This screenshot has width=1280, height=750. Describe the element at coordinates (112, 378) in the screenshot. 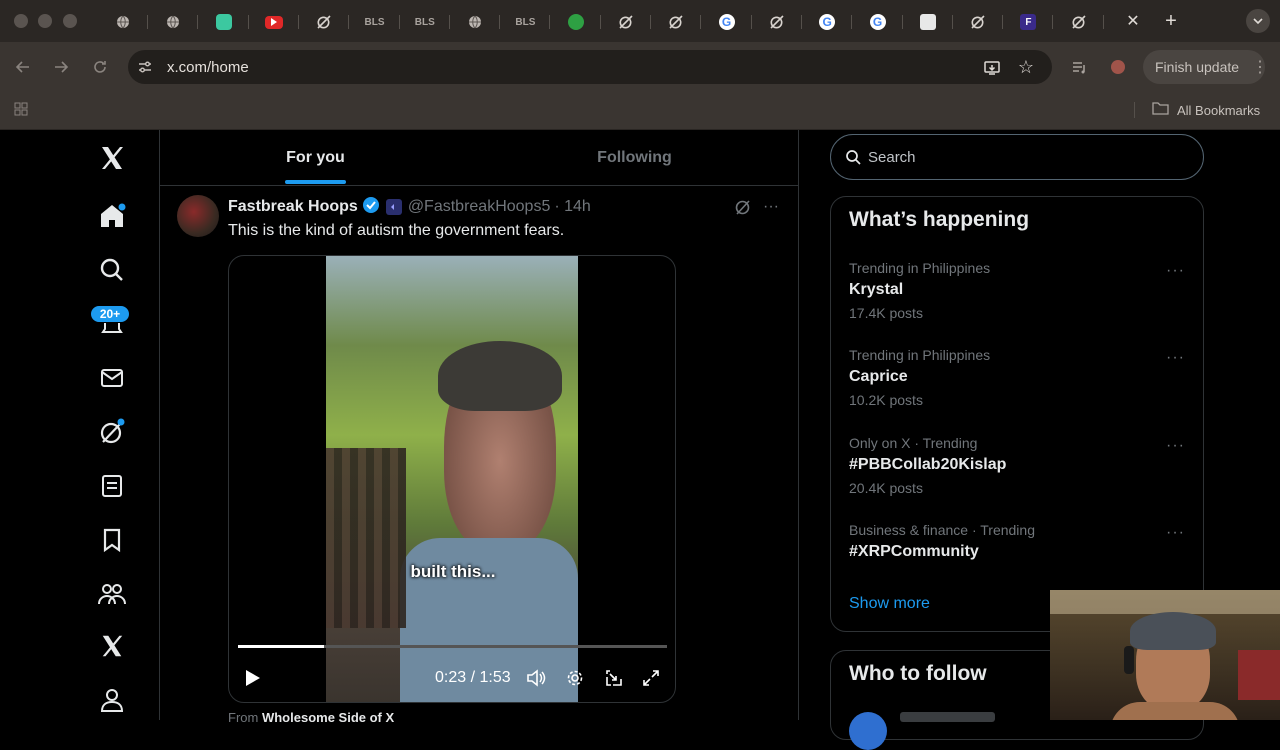

I see `messages-mail-icon` at that location.